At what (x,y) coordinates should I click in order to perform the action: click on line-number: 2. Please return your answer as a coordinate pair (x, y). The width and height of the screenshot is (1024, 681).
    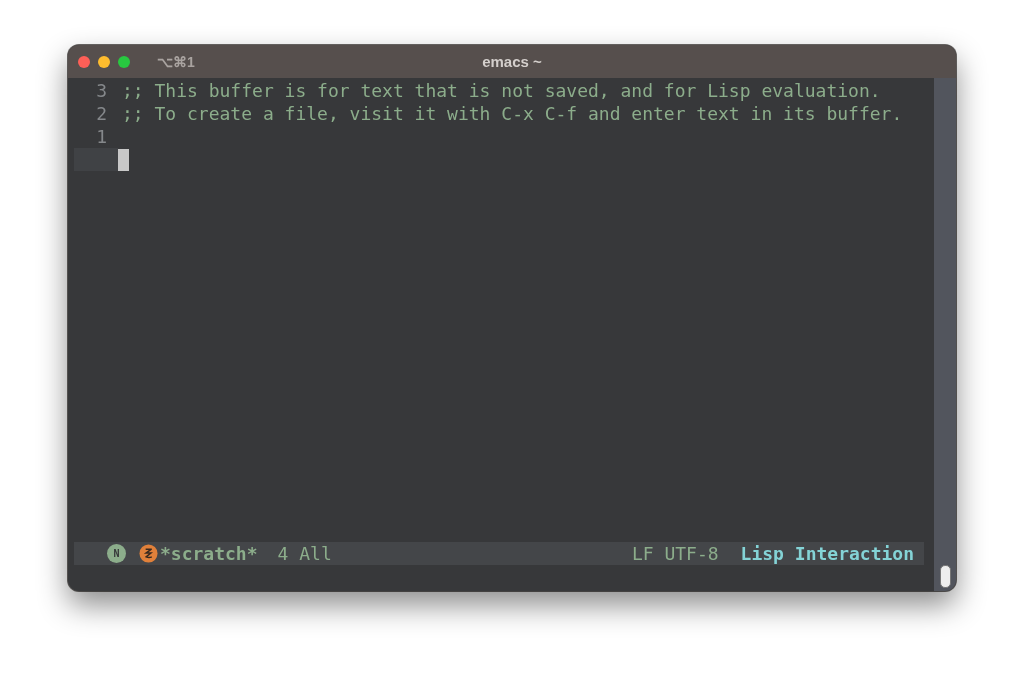
    Looking at the image, I should click on (101, 113).